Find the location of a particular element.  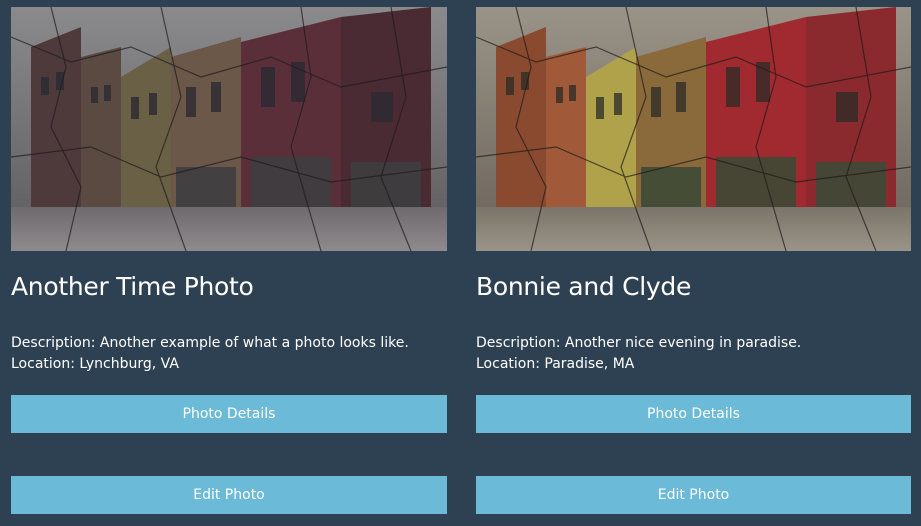

photo-location: Location: Paradise, MA is located at coordinates (555, 364).